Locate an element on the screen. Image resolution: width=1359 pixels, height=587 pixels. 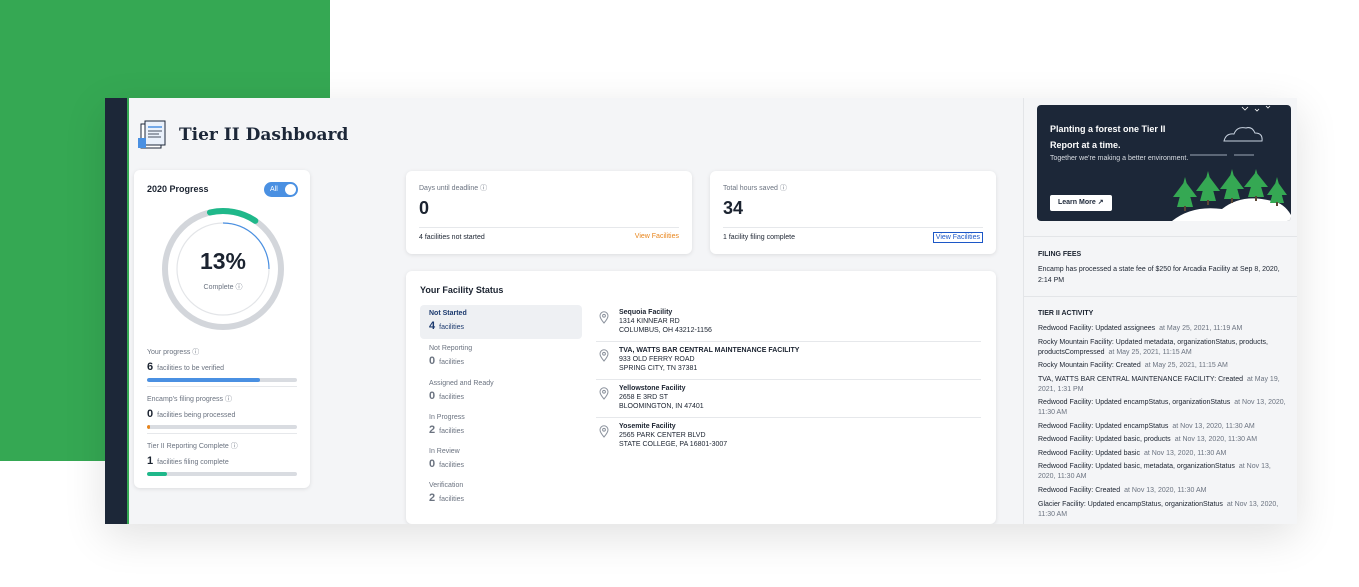
all-toggle: All is located at coordinates (281, 189).